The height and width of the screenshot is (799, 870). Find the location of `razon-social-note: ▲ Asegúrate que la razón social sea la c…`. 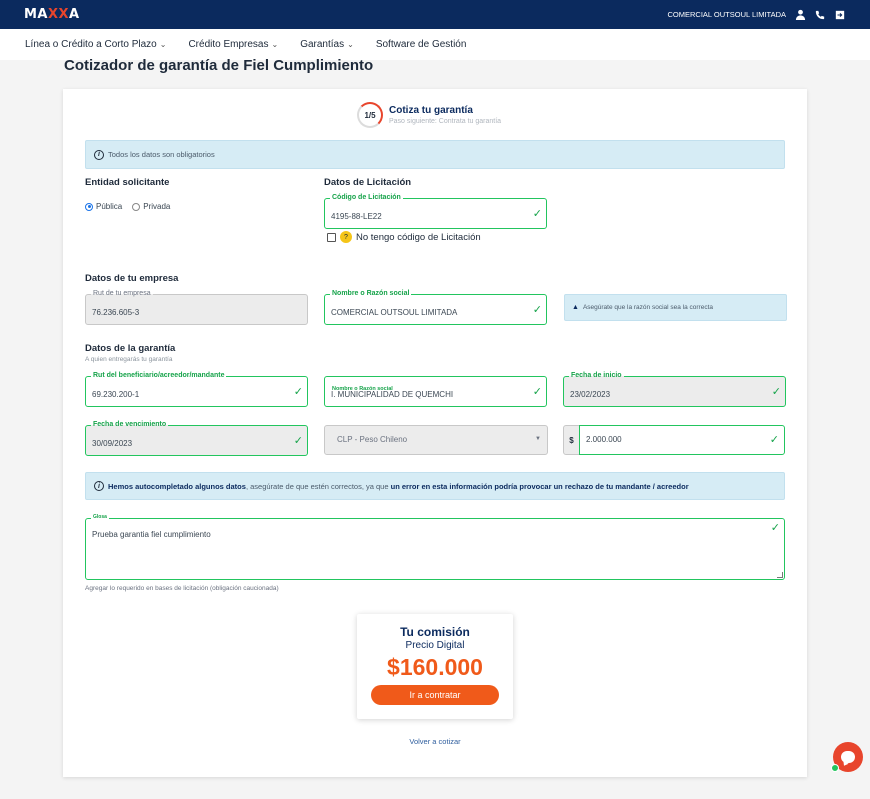

razon-social-note: ▲ Asegúrate que la razón social sea la c… is located at coordinates (675, 307).